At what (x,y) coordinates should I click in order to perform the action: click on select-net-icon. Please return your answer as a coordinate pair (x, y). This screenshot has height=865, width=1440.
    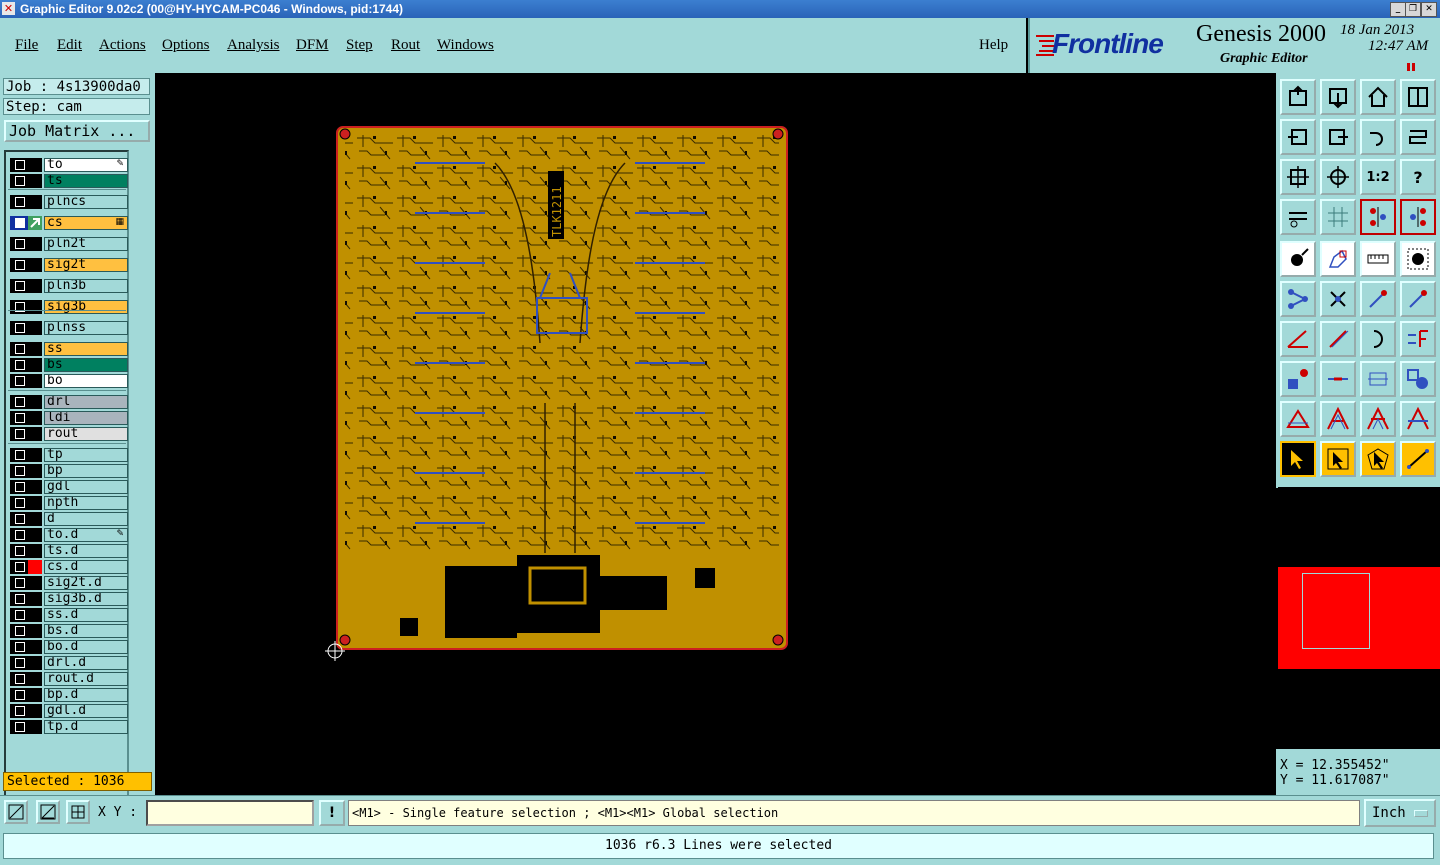
    Looking at the image, I should click on (1418, 459).